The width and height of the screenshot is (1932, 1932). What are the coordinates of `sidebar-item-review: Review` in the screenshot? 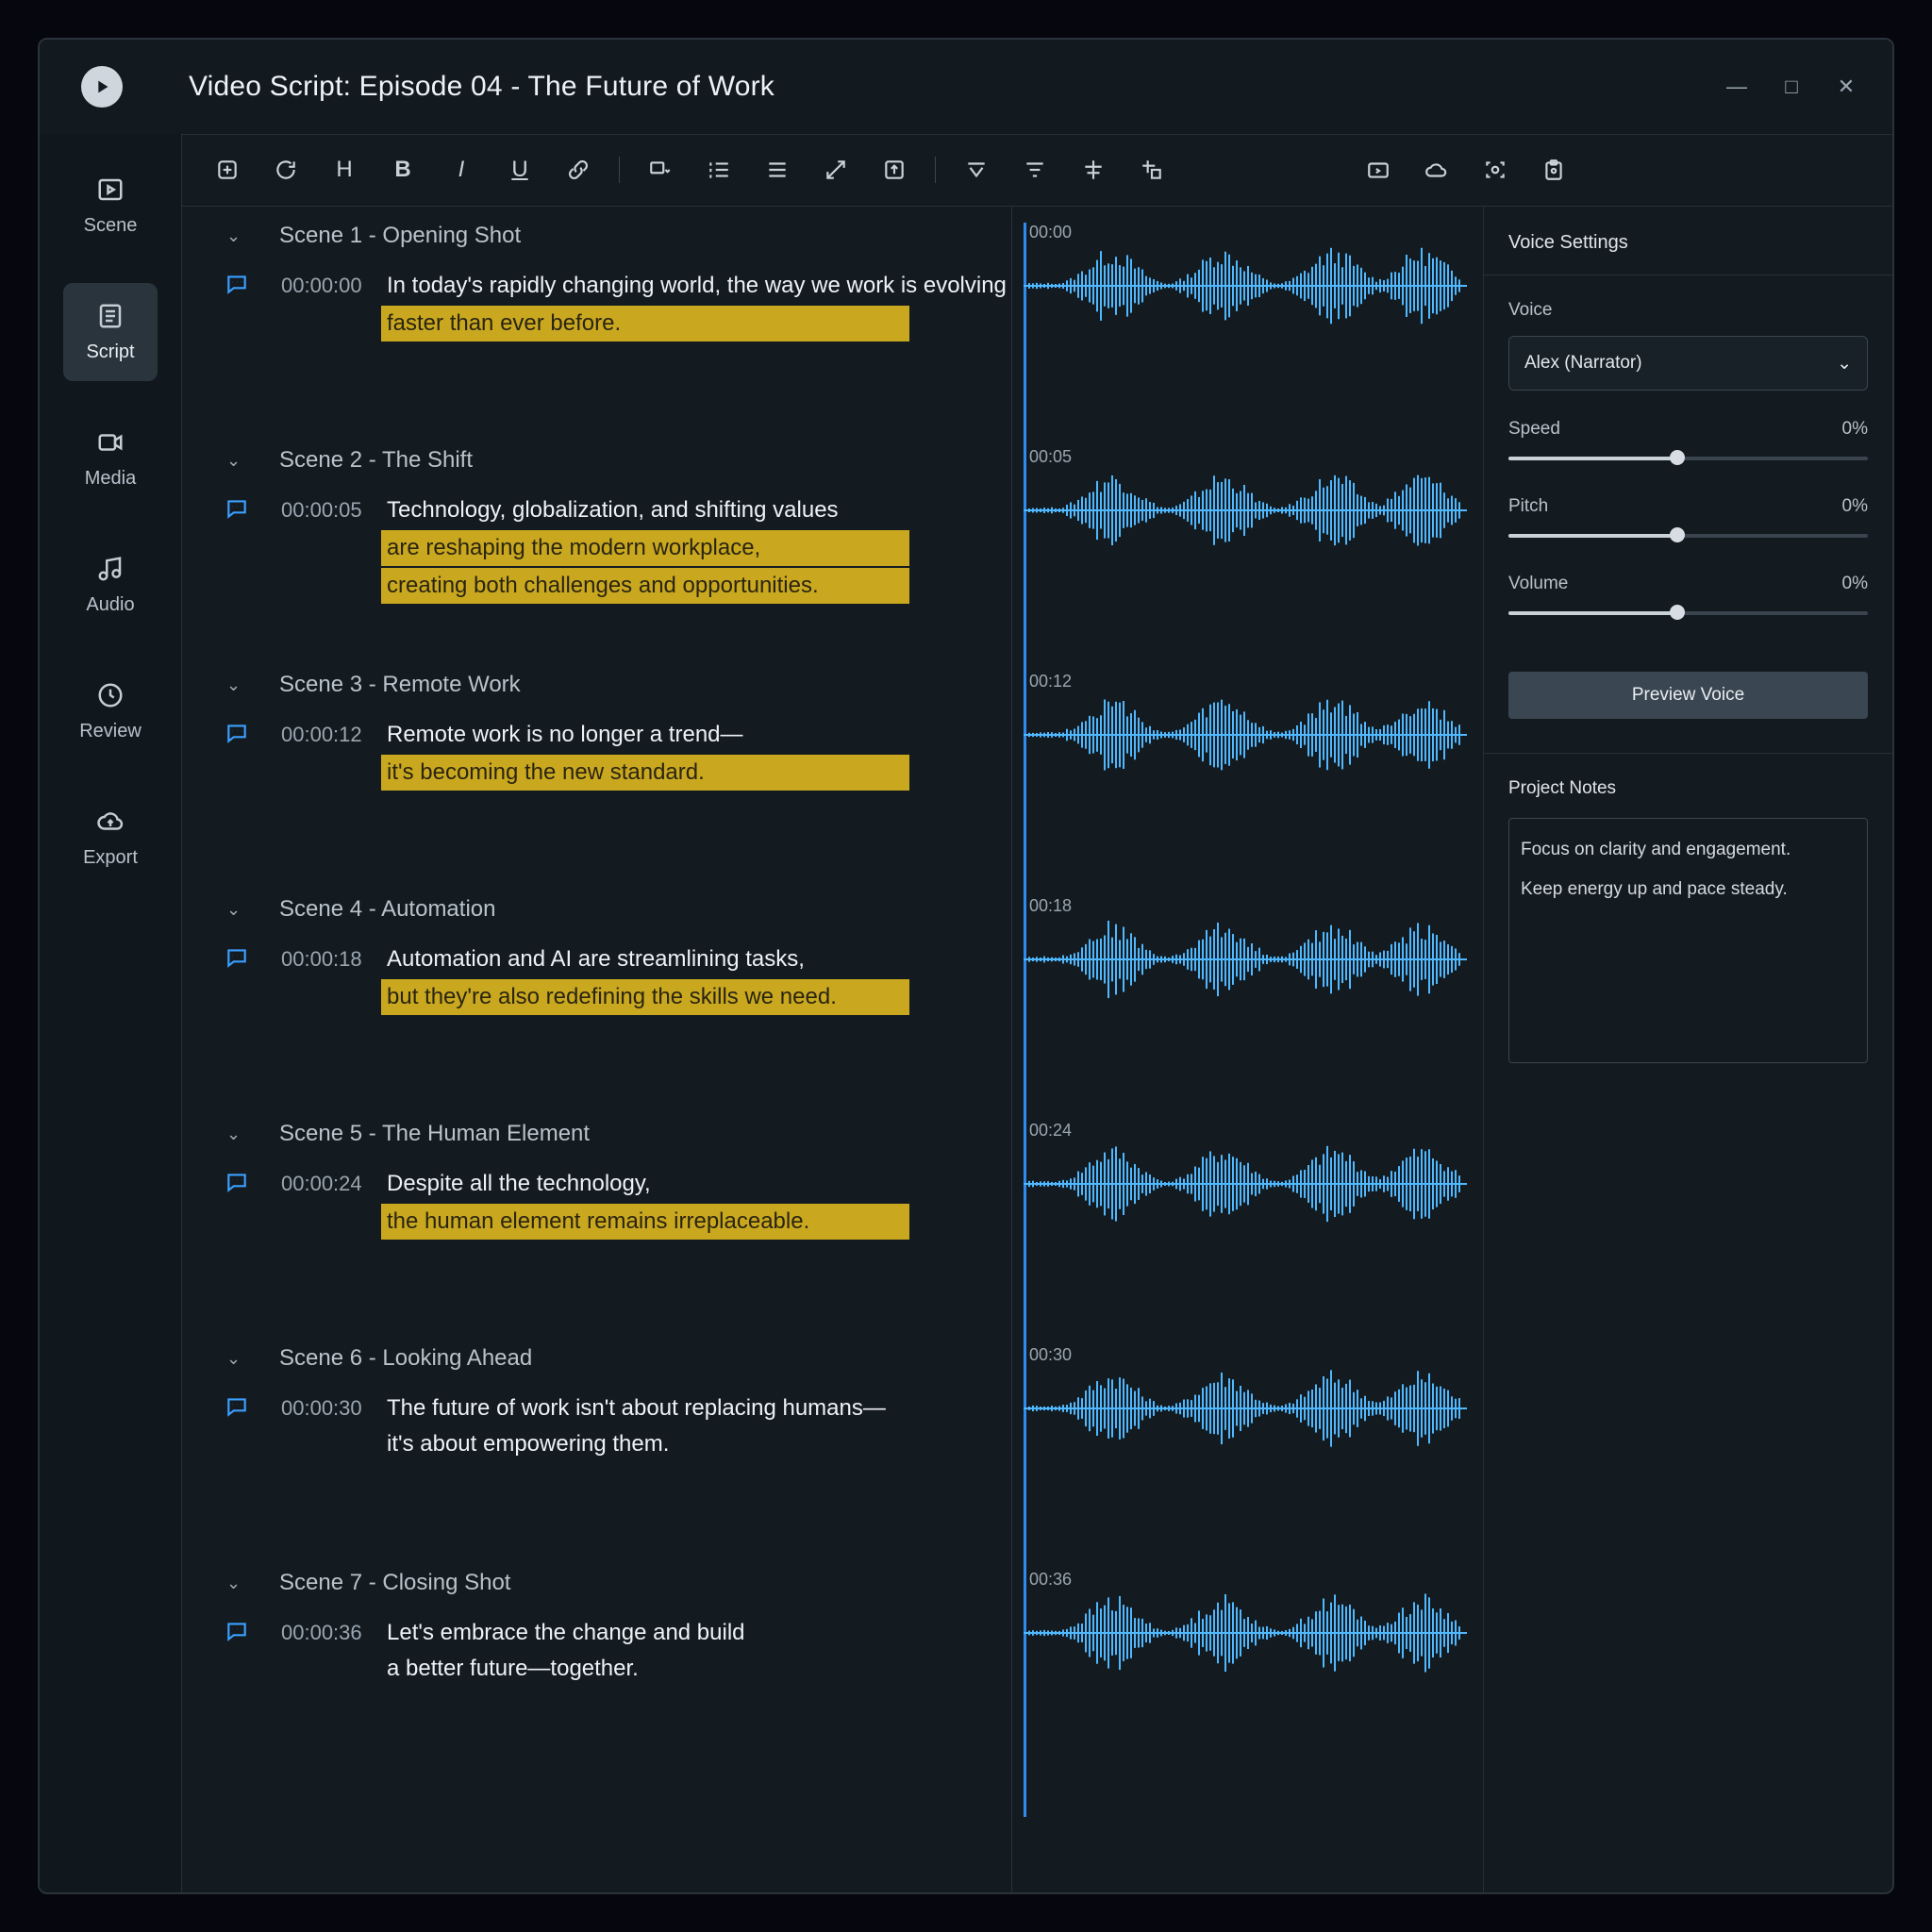 It's located at (111, 711).